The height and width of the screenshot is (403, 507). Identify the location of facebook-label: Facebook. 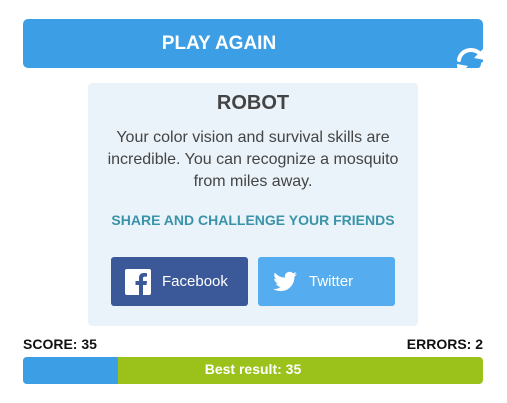
(195, 281).